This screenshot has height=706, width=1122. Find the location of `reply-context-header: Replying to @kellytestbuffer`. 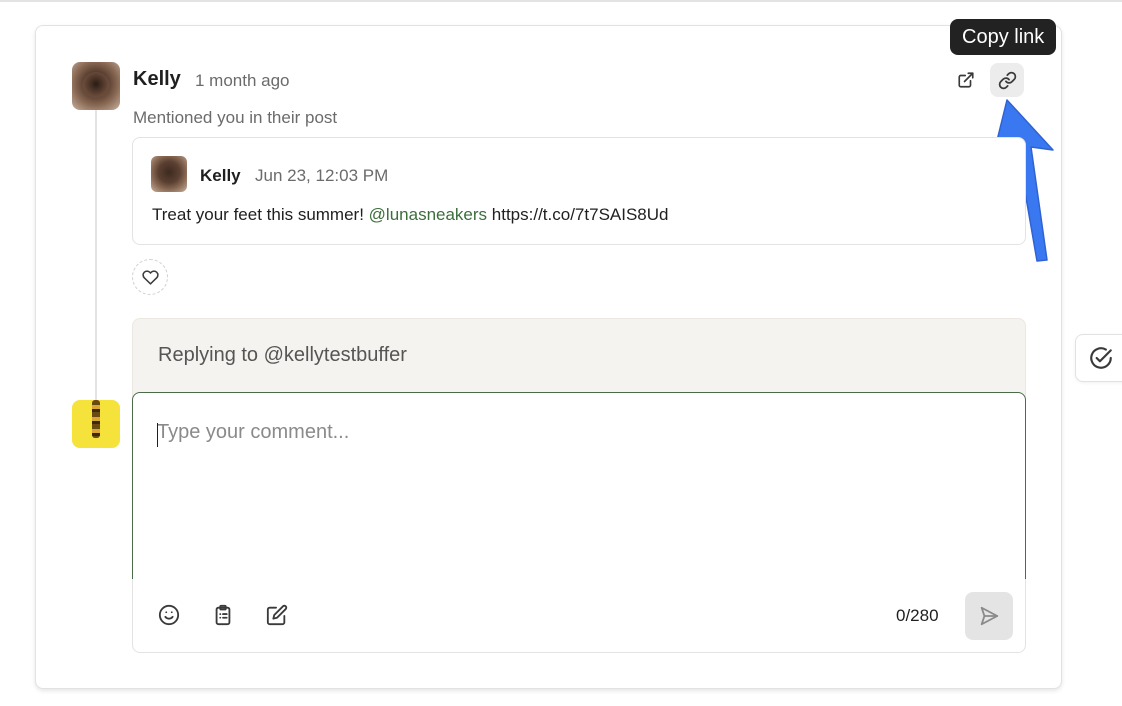

reply-context-header: Replying to @kellytestbuffer is located at coordinates (579, 358).